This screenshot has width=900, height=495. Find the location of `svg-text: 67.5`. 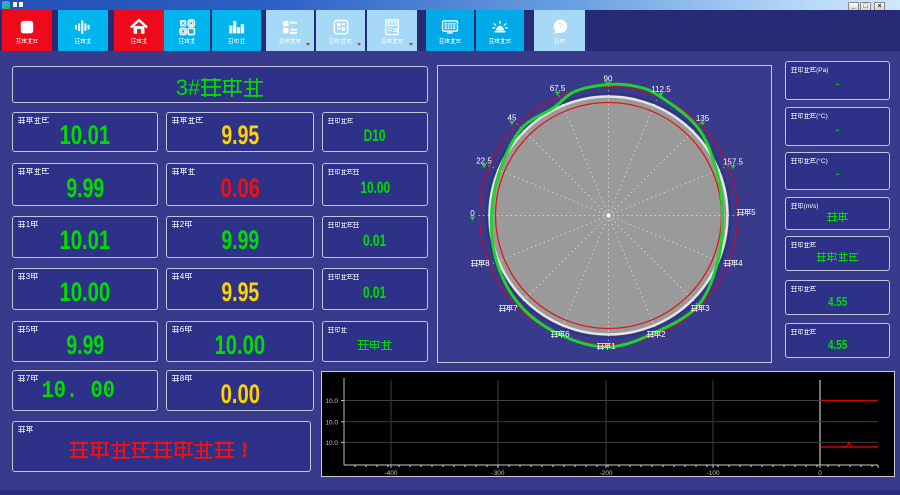

svg-text: 67.5 is located at coordinates (558, 88).